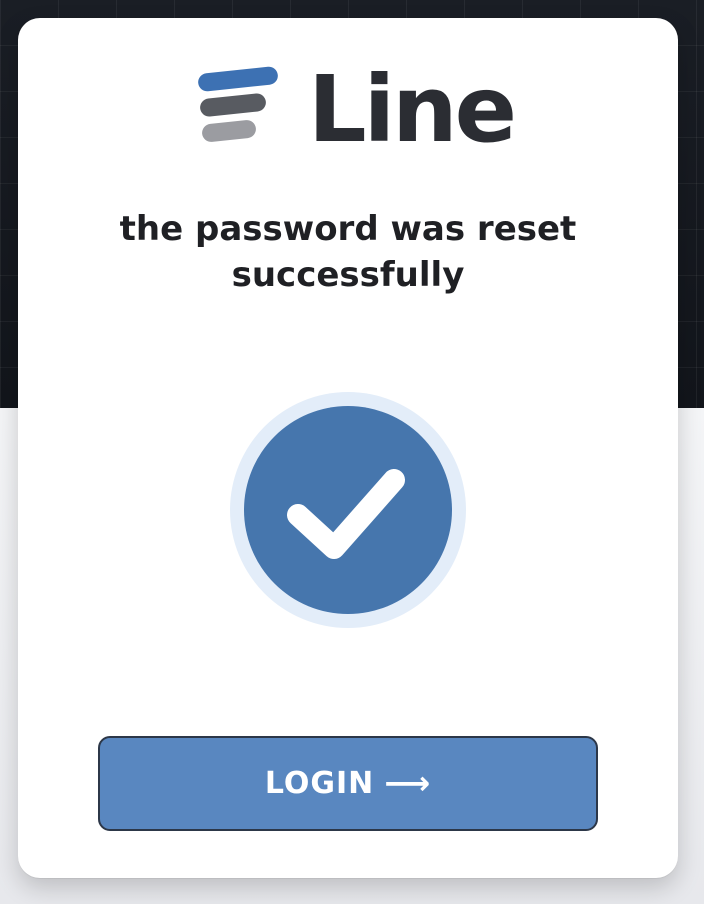  Describe the element at coordinates (319, 783) in the screenshot. I see `login-button-label: LOGIN` at that location.